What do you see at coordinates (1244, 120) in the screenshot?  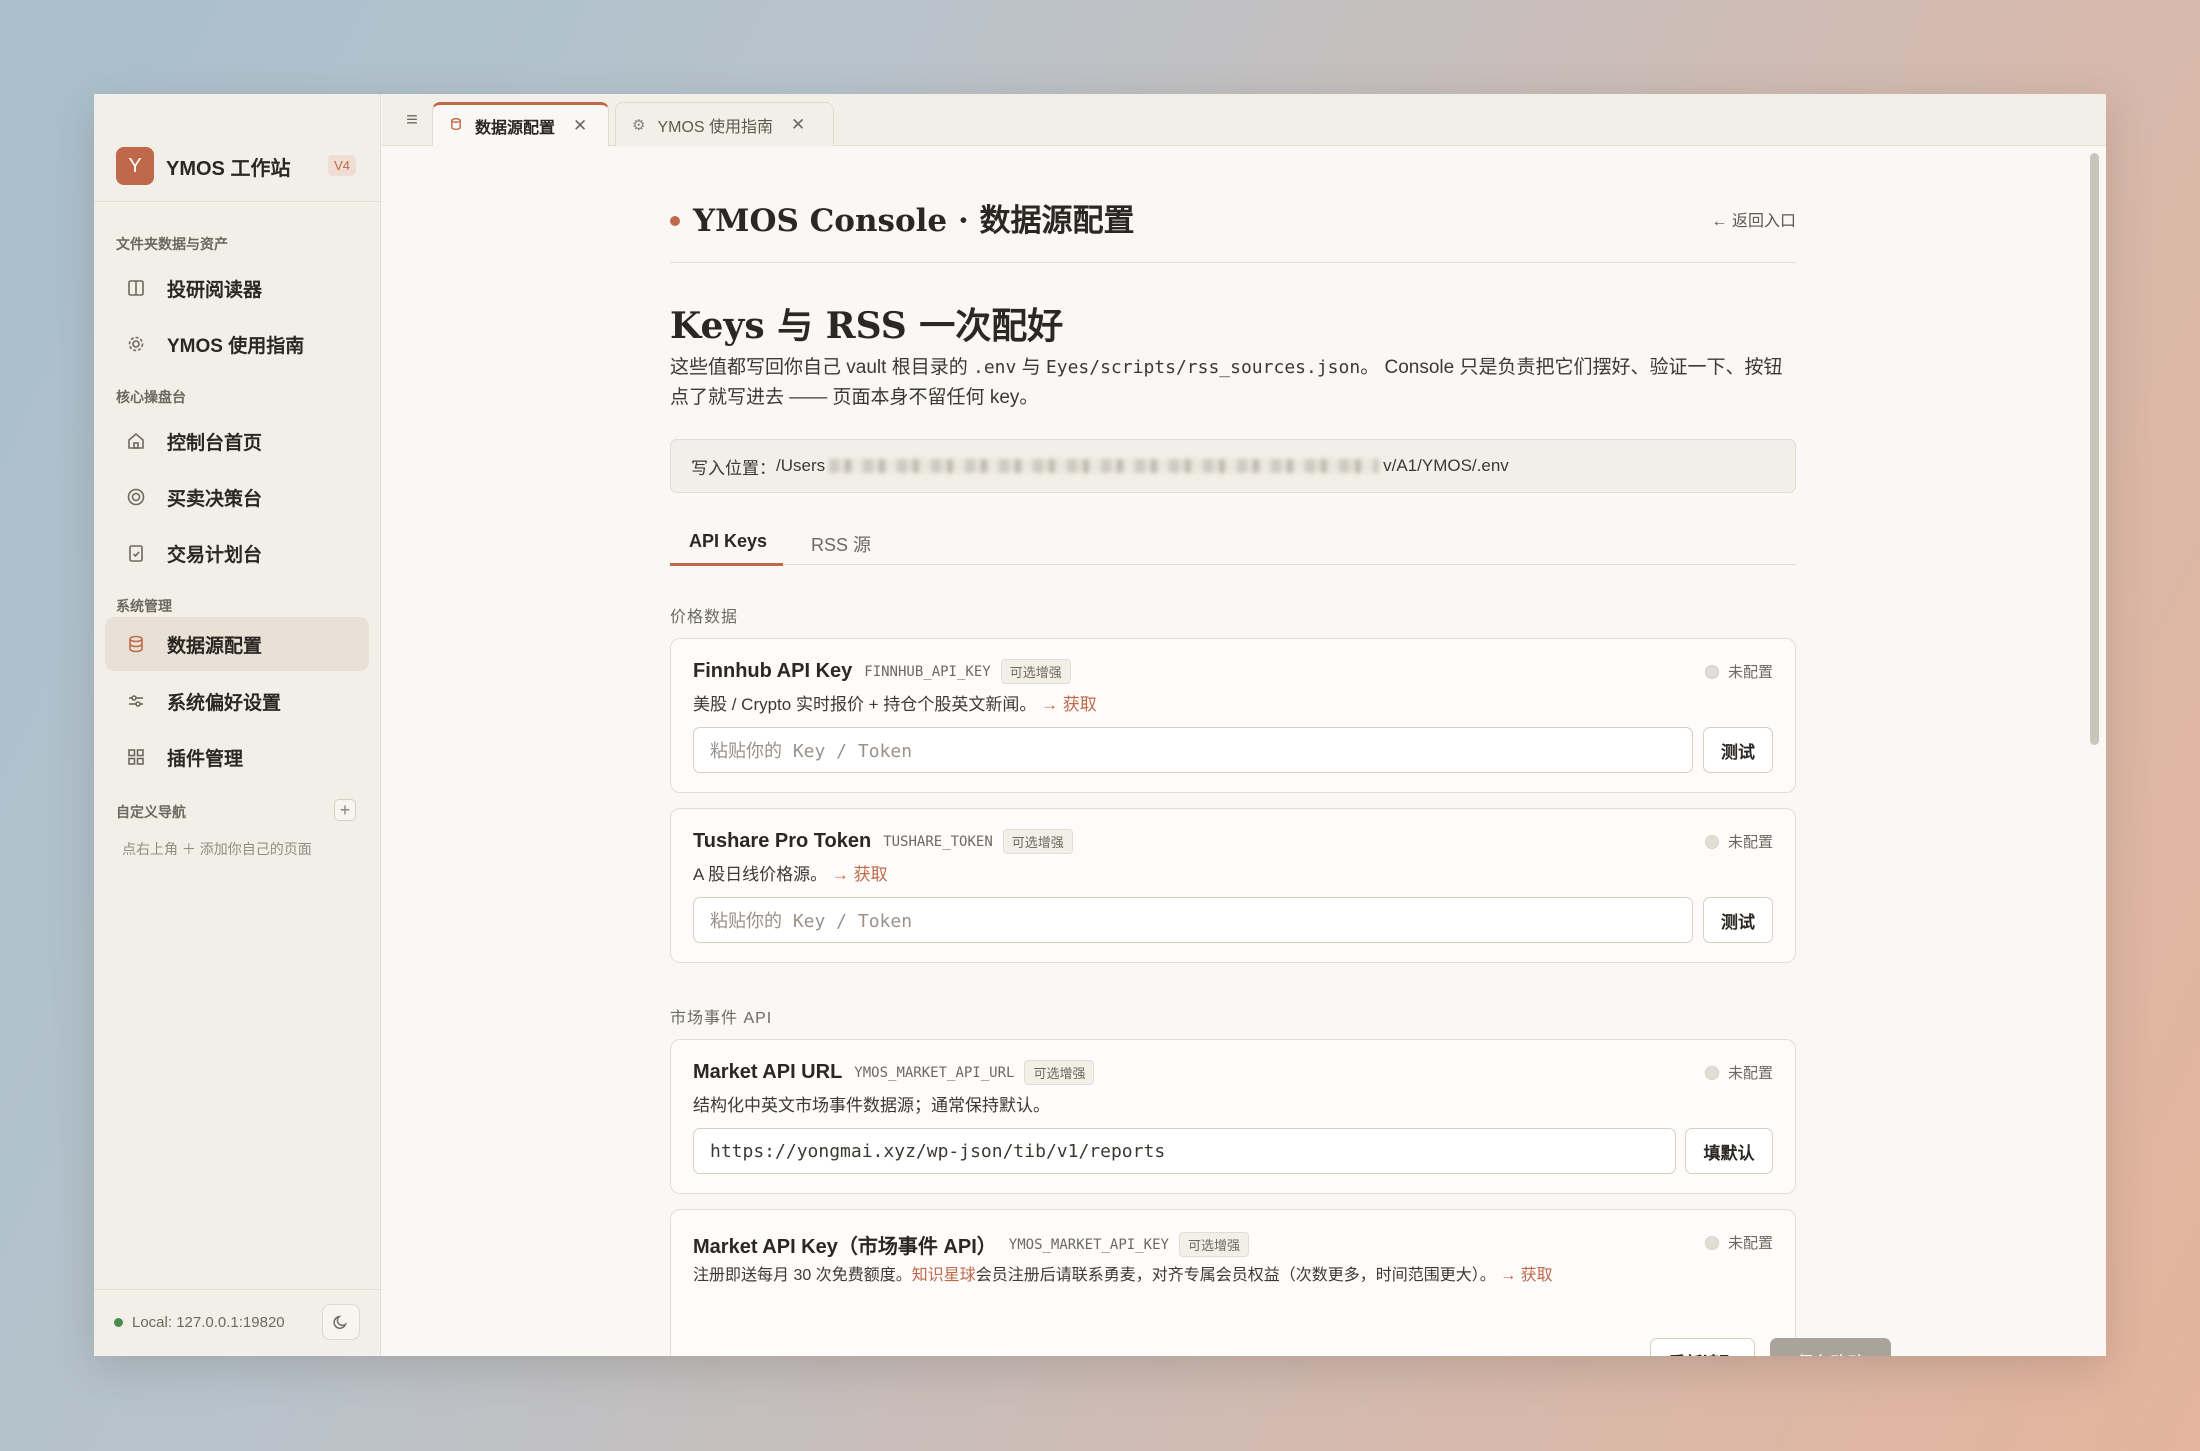 I see `tab-bar: ≡ 数据源配置 ✕ ⚙ YMOS 使用指南 ✕ ↻` at bounding box center [1244, 120].